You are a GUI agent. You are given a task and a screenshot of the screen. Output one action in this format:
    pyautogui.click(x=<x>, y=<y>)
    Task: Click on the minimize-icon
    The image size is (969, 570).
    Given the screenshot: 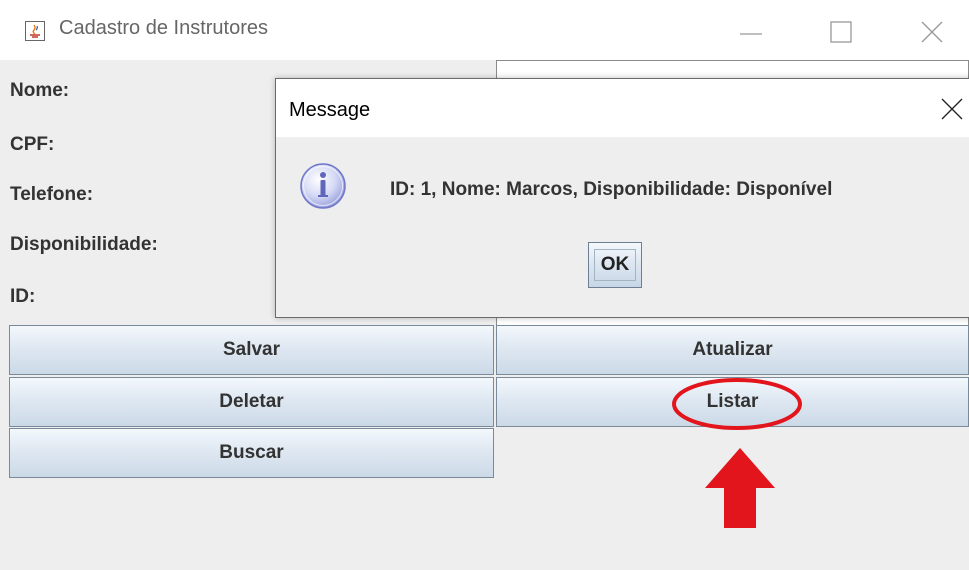 What is the action you would take?
    pyautogui.click(x=751, y=34)
    